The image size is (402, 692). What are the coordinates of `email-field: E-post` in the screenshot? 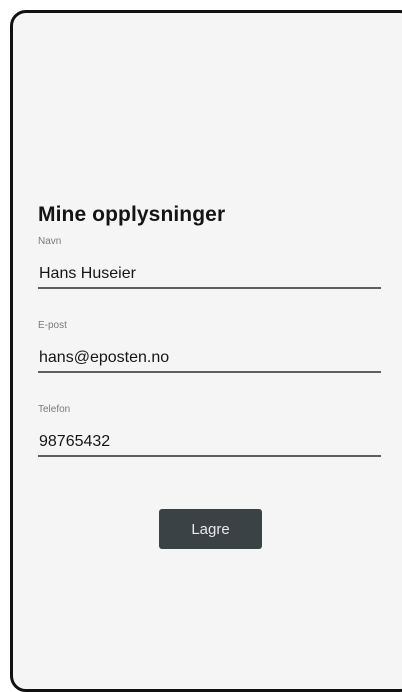 It's located at (209, 346).